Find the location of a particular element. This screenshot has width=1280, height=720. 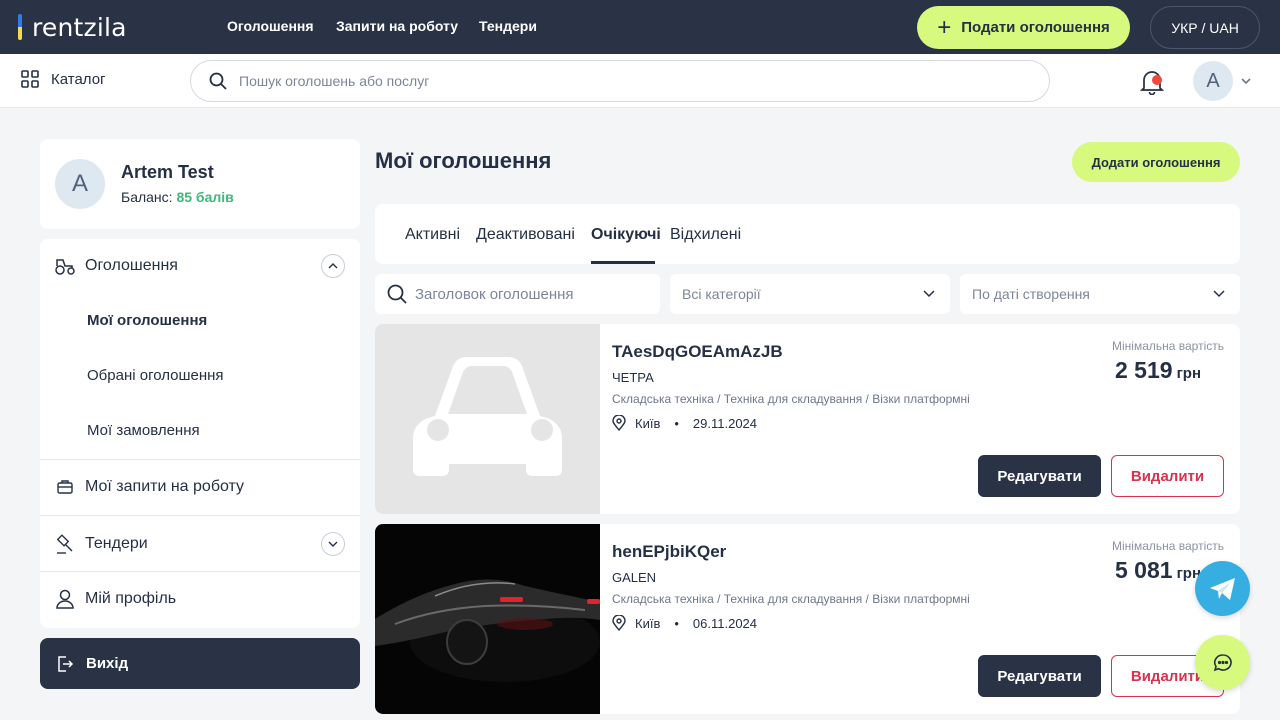

listing-price: 5 081 грн is located at coordinates (1158, 570).